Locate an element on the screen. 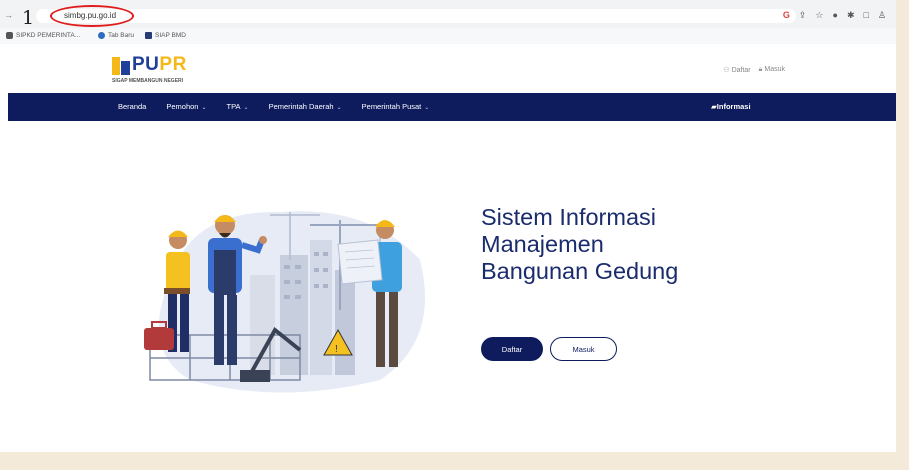 The width and height of the screenshot is (909, 470). google-icon: G is located at coordinates (786, 15).